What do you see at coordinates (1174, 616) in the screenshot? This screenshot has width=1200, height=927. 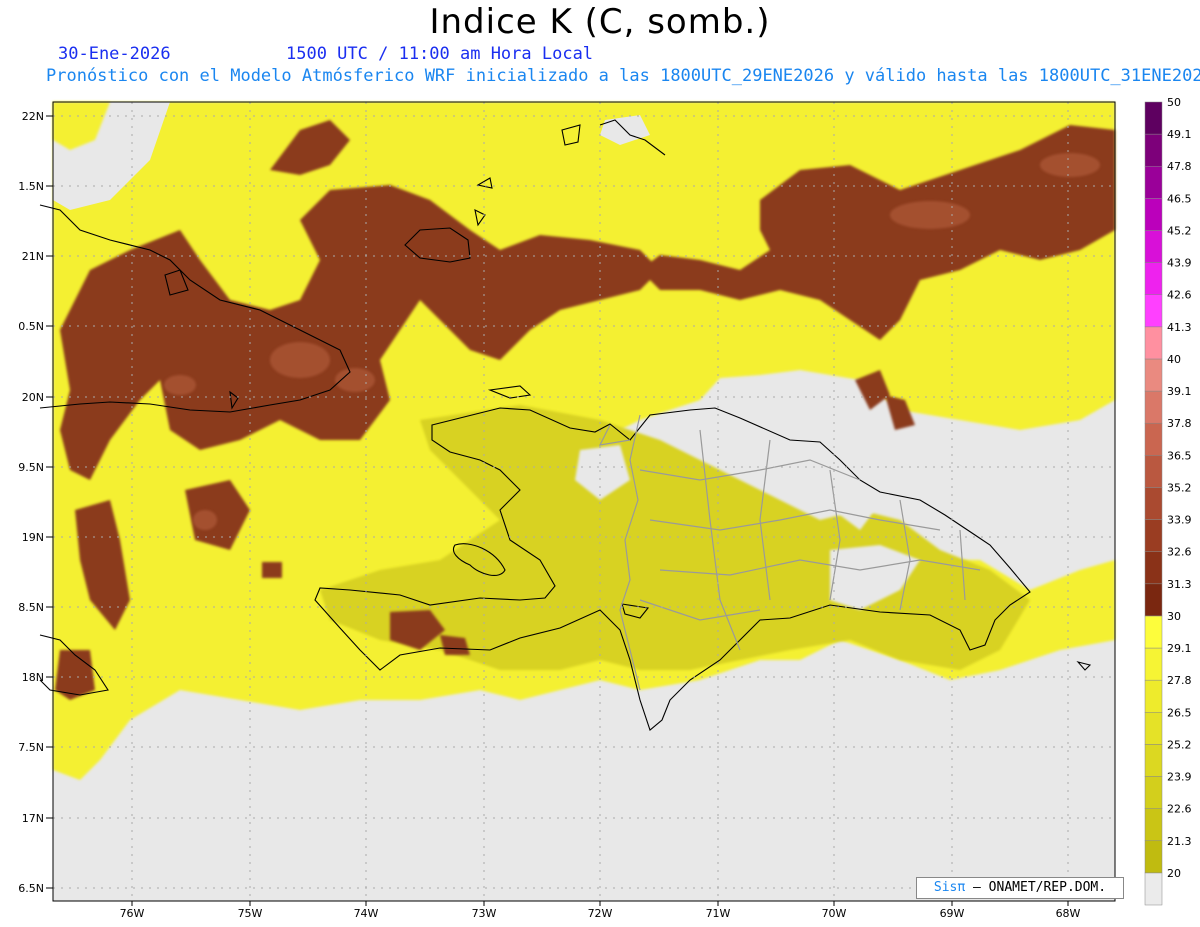 I see `colorbar-label: 30` at bounding box center [1174, 616].